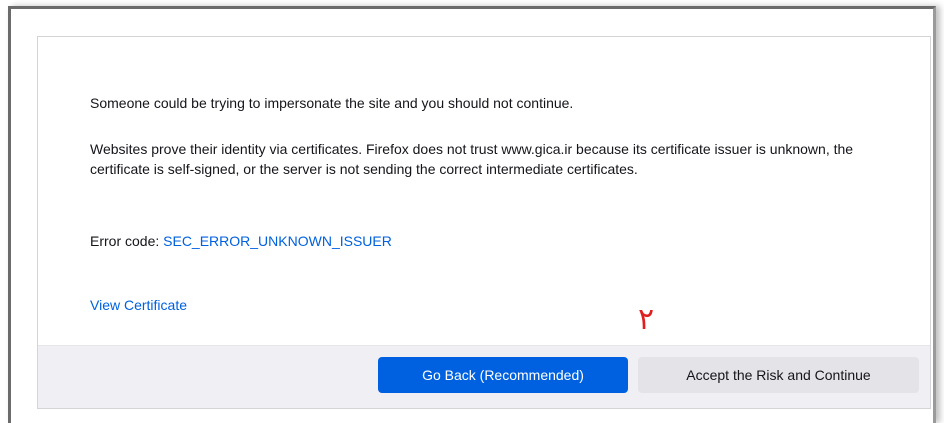  I want to click on annotation-marker: ٢, so click(646, 319).